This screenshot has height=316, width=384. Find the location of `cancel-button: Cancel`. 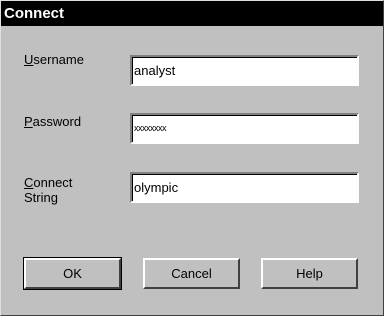

cancel-button: Cancel is located at coordinates (191, 273).